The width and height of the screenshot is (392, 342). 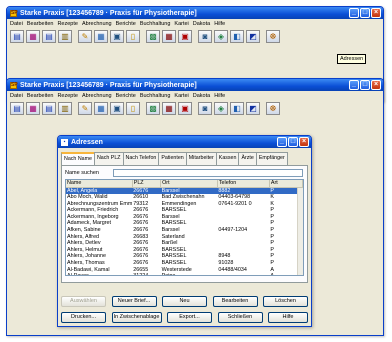 I want to click on tab-mitarbeiter: Mitarbeiter, so click(x=201, y=158).